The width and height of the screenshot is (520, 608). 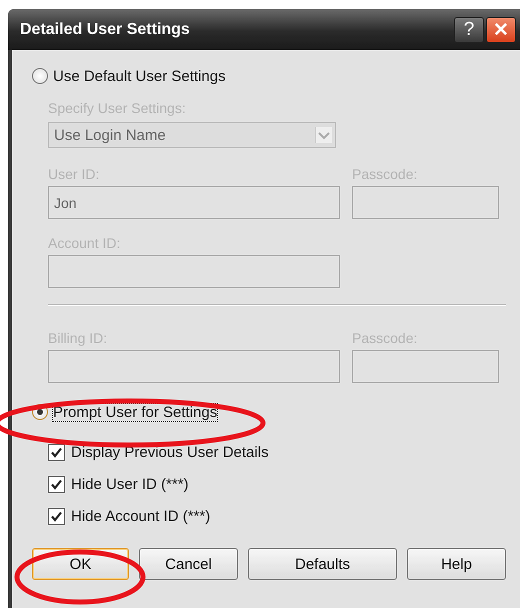 I want to click on dialog-button: Help, so click(x=456, y=564).